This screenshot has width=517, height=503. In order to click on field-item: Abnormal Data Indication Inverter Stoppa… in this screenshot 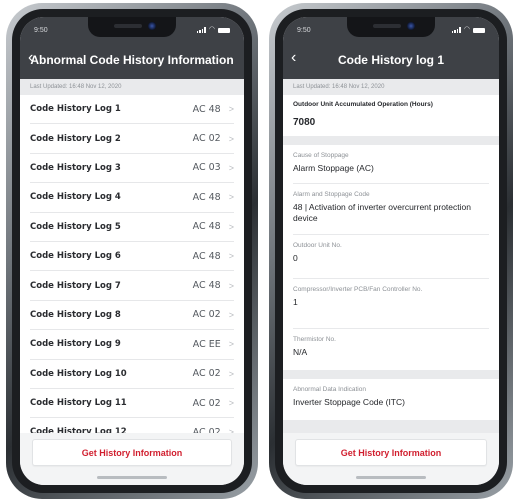, I will do `click(391, 399)`.